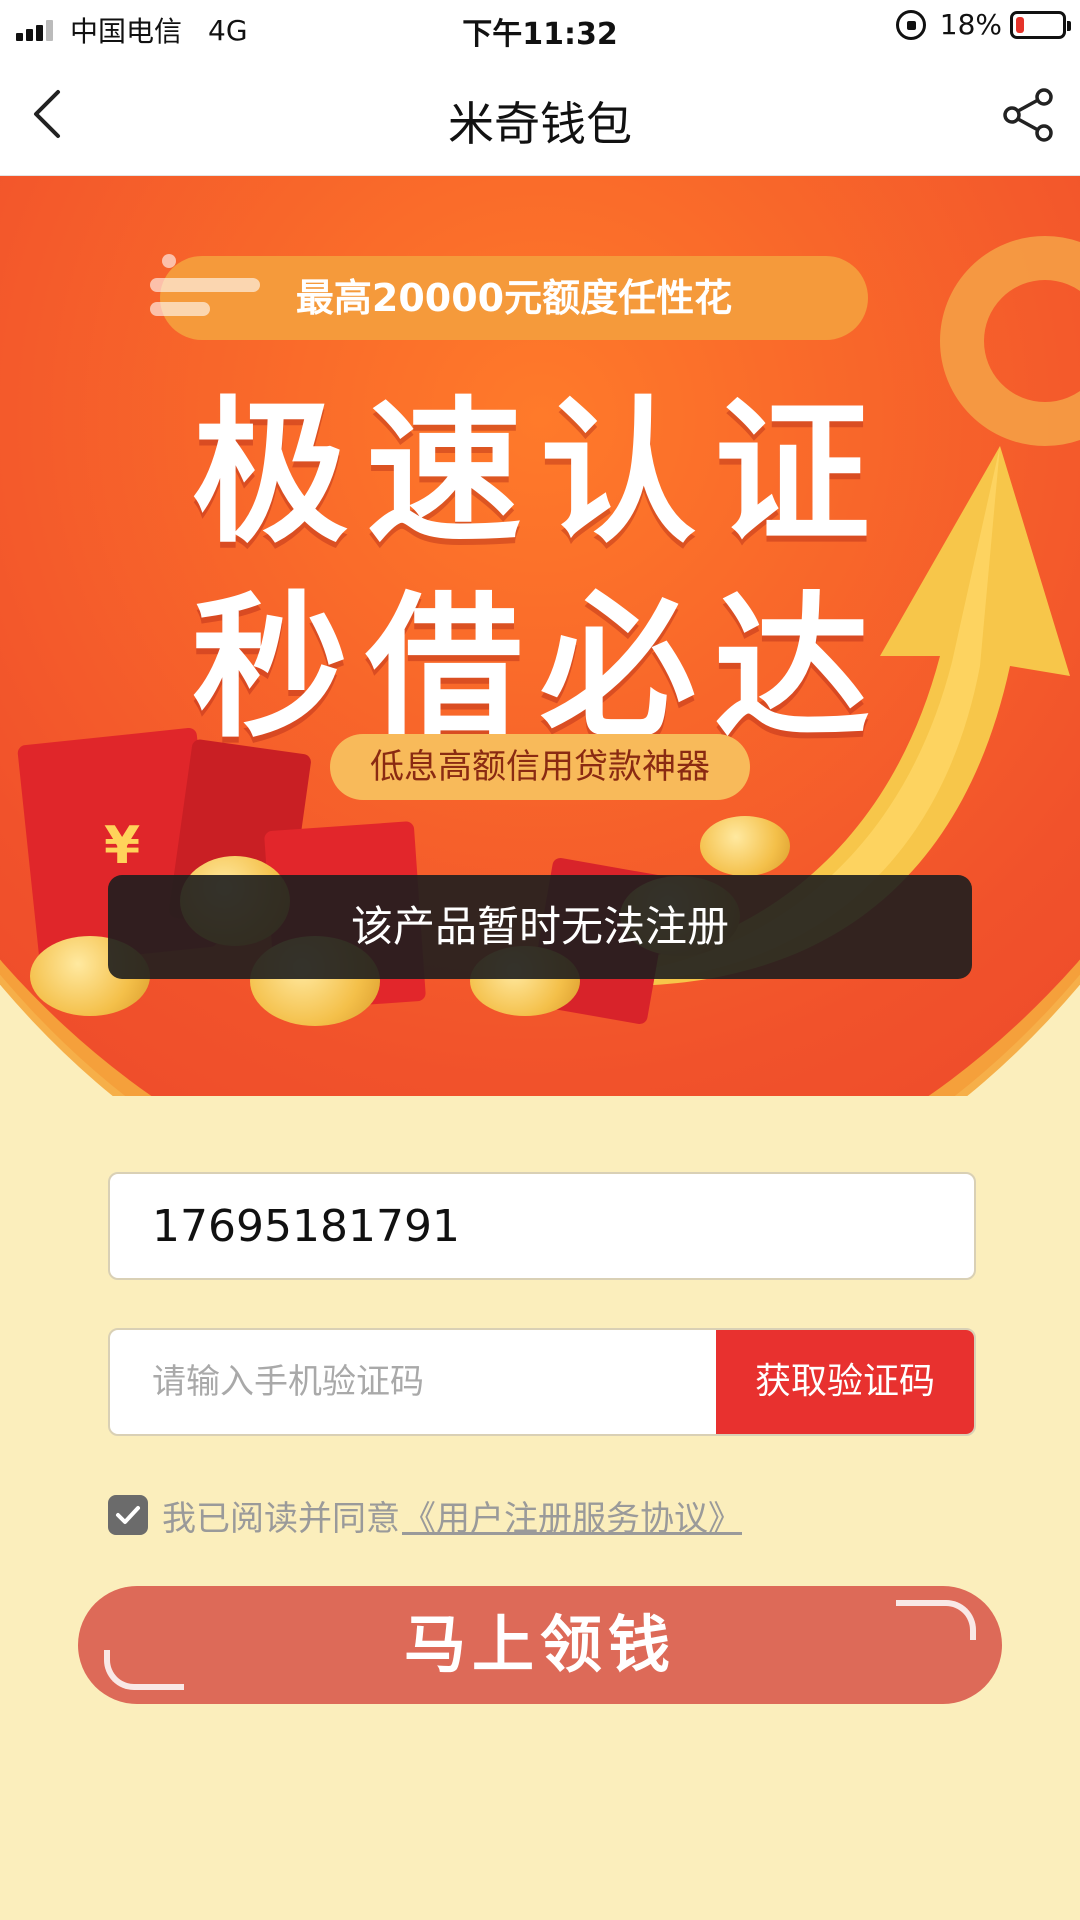 This screenshot has height=1920, width=1080. Describe the element at coordinates (540, 927) in the screenshot. I see `toast-message: 该产品暂时无法注册` at that location.